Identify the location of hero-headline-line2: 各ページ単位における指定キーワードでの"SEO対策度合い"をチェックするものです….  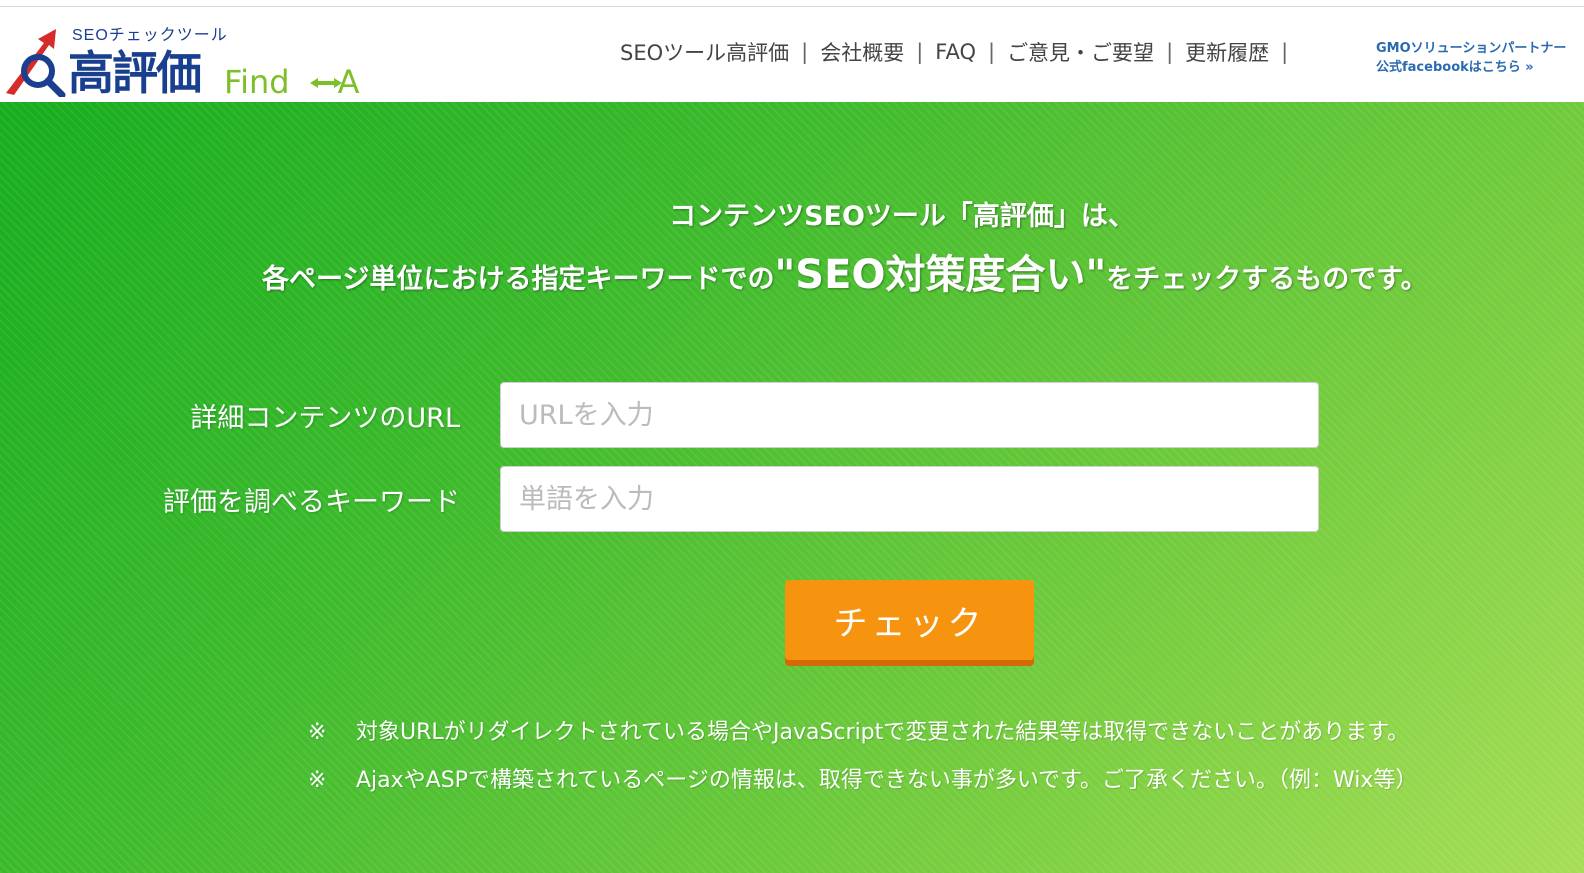
(845, 271).